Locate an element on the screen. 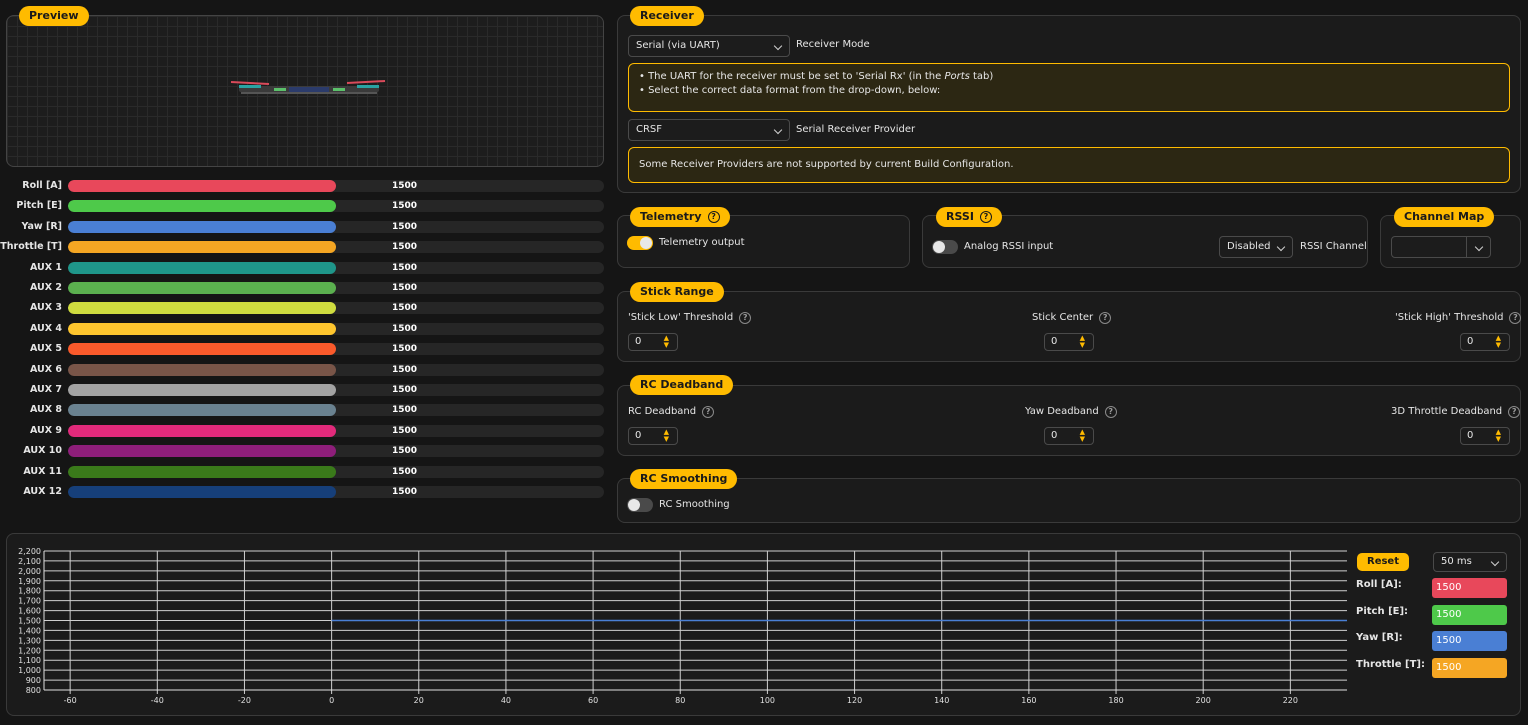 The height and width of the screenshot is (725, 1528). channel-row: AUX 3 1500 is located at coordinates (302, 308).